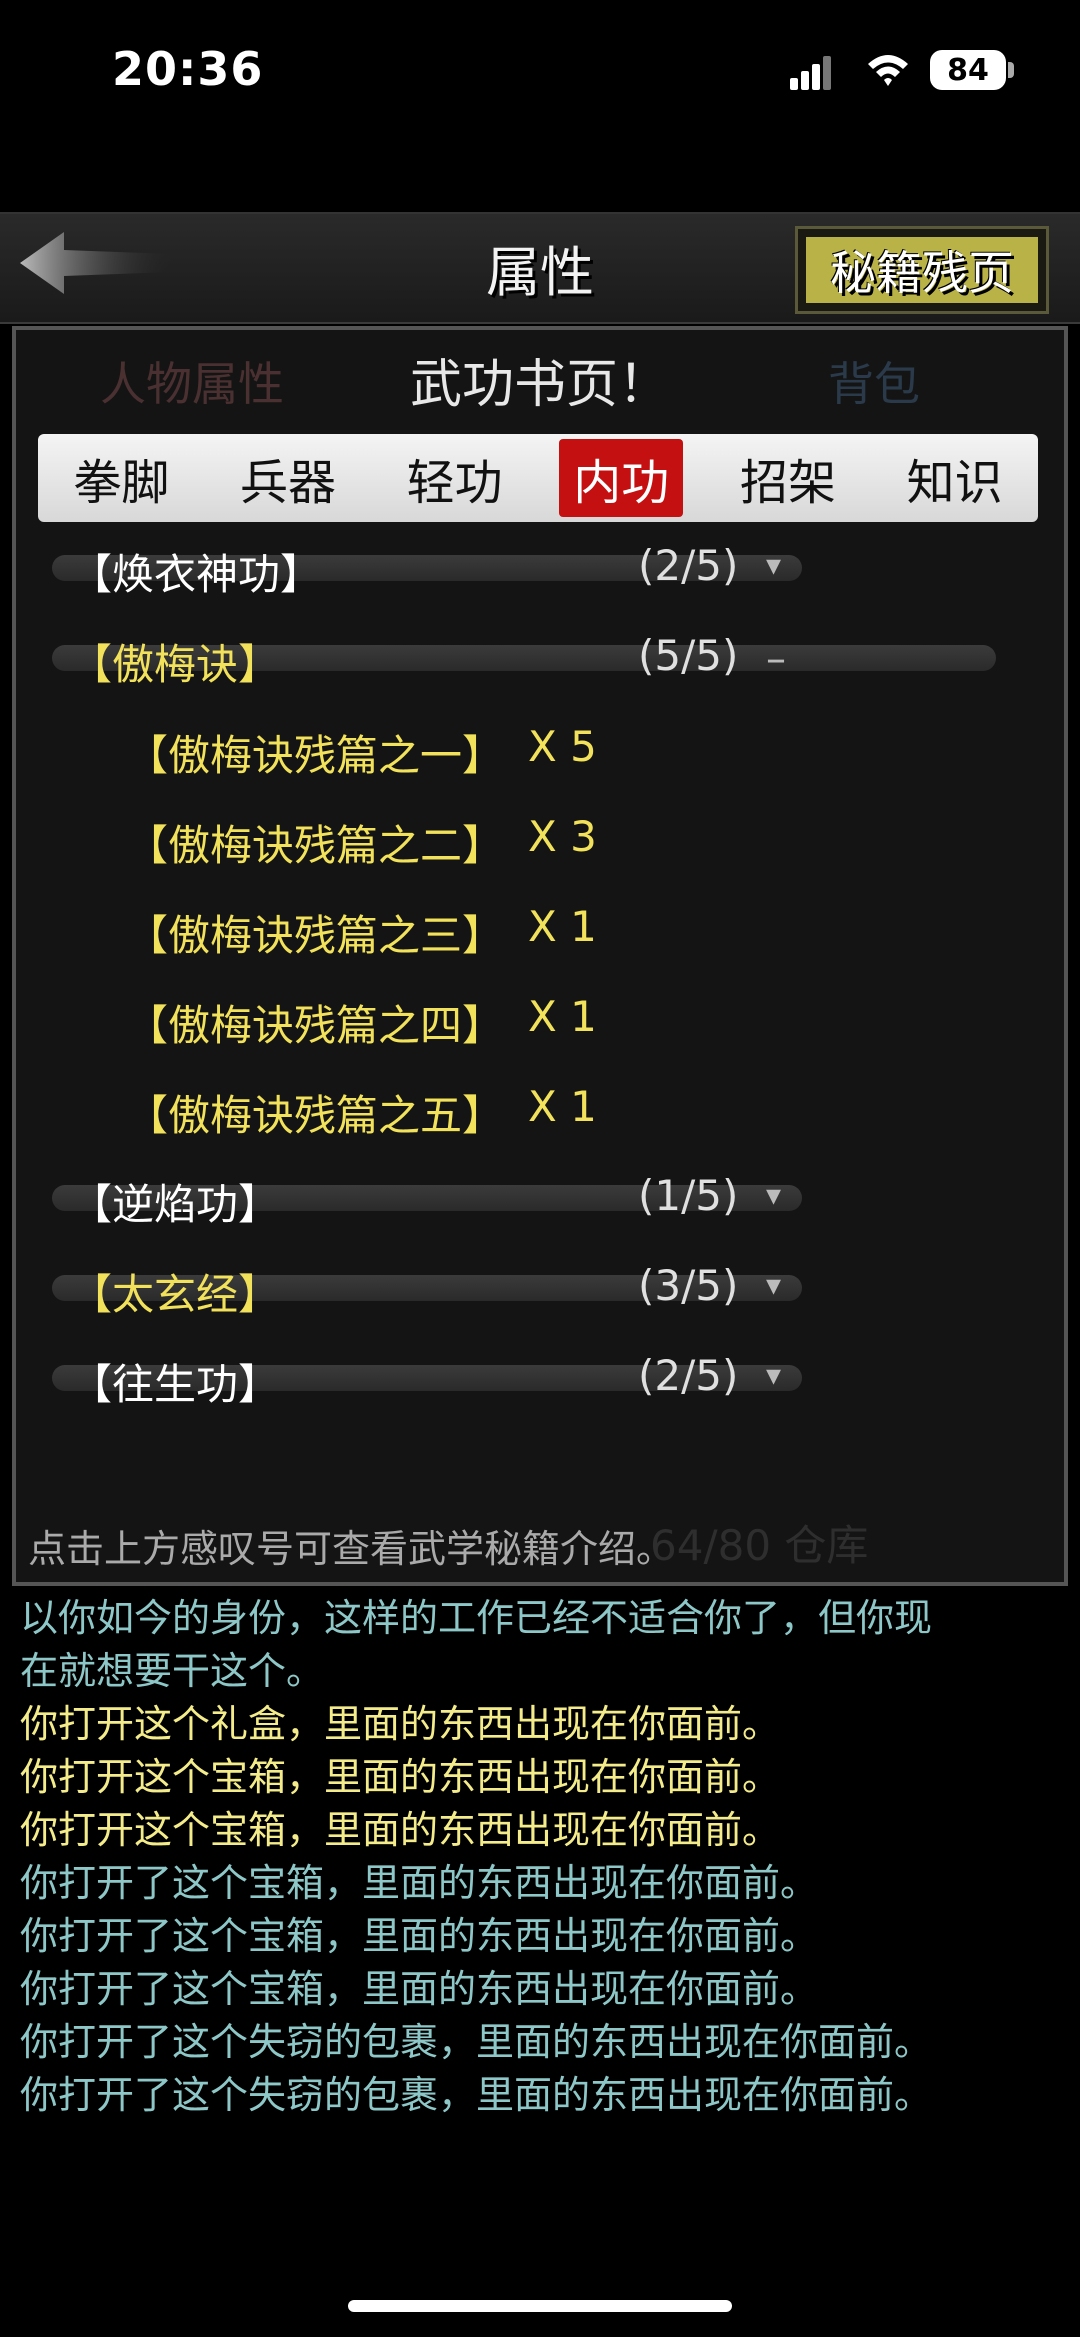  Describe the element at coordinates (400, 1724) in the screenshot. I see `log-line: 你打开这个礼盒，里面的东西出现在你面前。` at that location.